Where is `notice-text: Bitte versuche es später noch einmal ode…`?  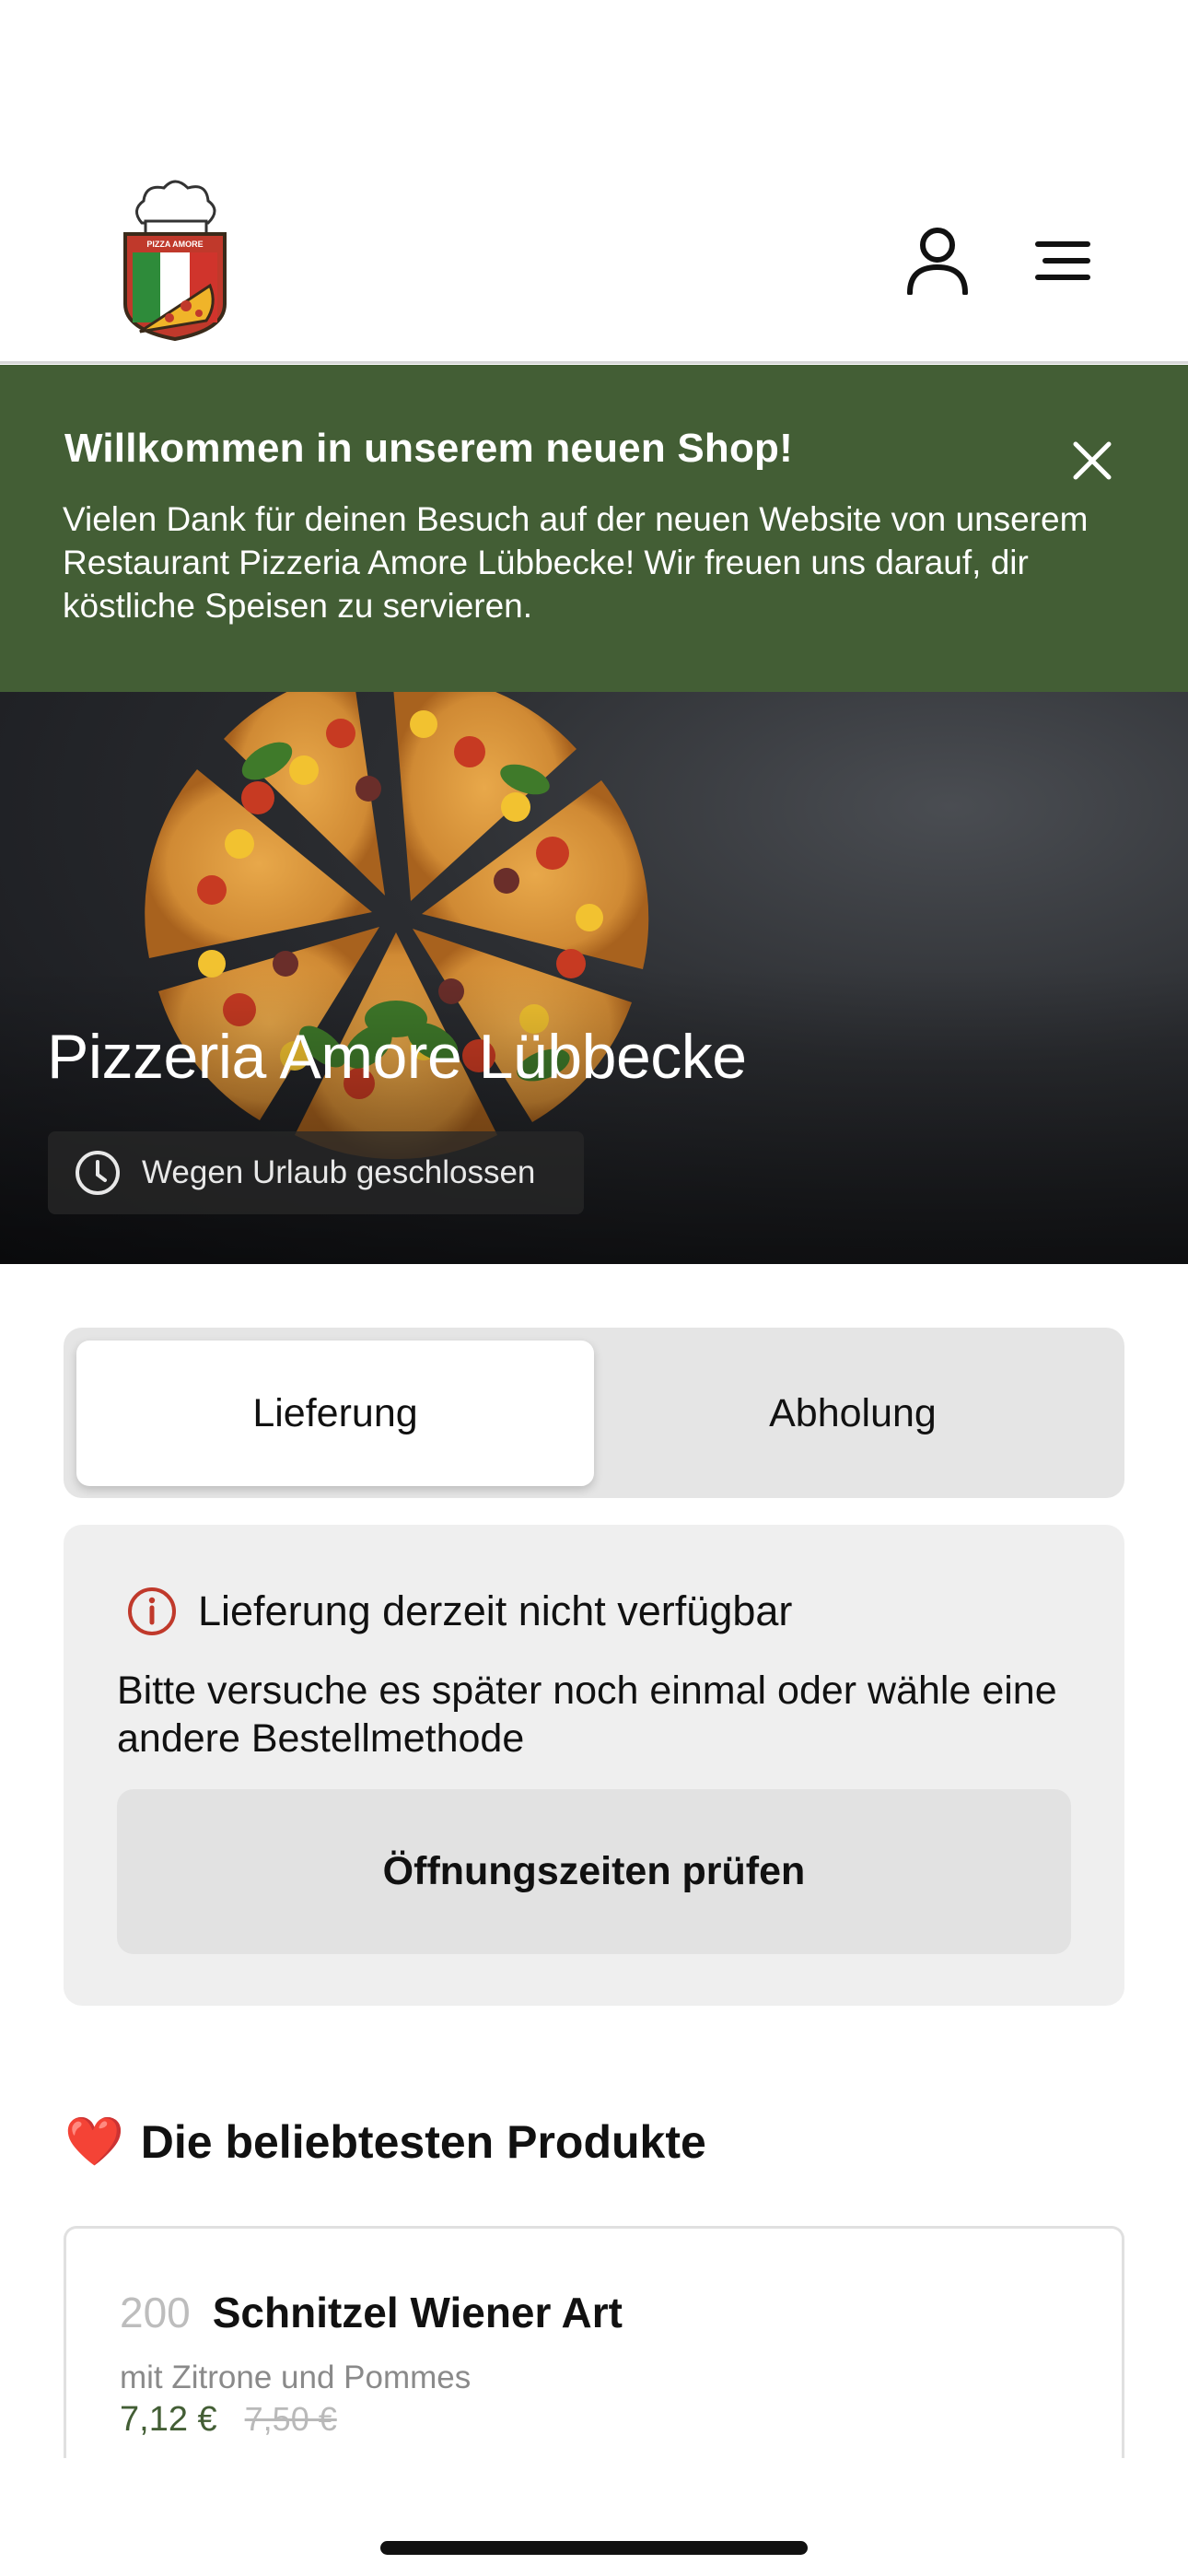 notice-text: Bitte versuche es später noch einmal ode… is located at coordinates (587, 1715).